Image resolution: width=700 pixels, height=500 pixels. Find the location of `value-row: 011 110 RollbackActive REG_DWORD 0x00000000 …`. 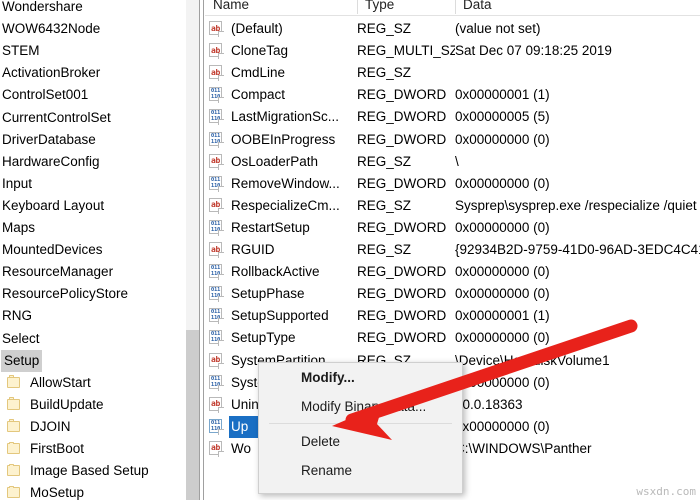

value-row: 011 110 RollbackActive REG_DWORD 0x00000000 … is located at coordinates (452, 272).